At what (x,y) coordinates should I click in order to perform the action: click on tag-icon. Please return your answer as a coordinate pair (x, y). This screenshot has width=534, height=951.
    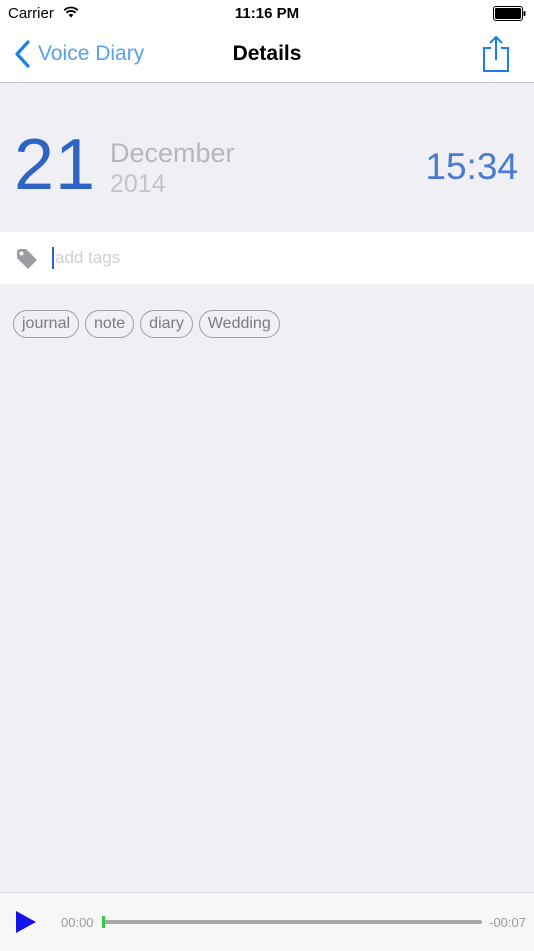
    Looking at the image, I should click on (27, 259).